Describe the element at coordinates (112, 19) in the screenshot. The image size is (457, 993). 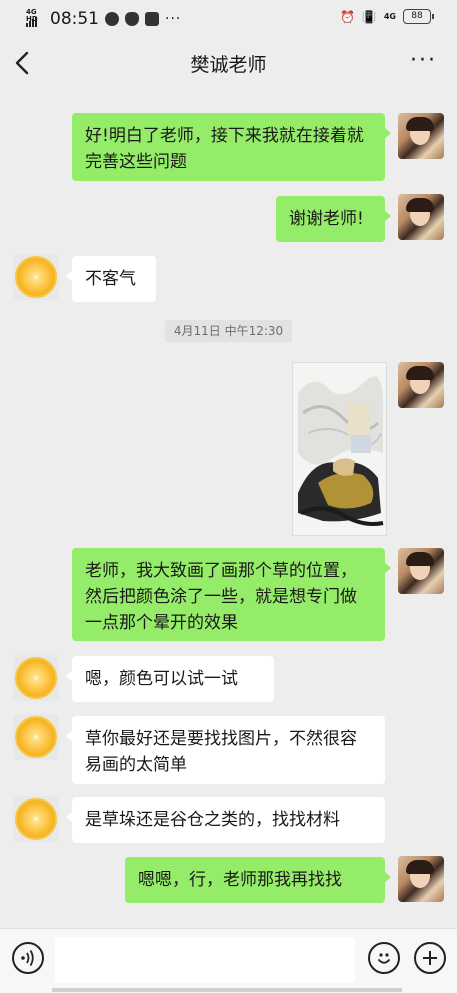
I see `compass-icon` at that location.